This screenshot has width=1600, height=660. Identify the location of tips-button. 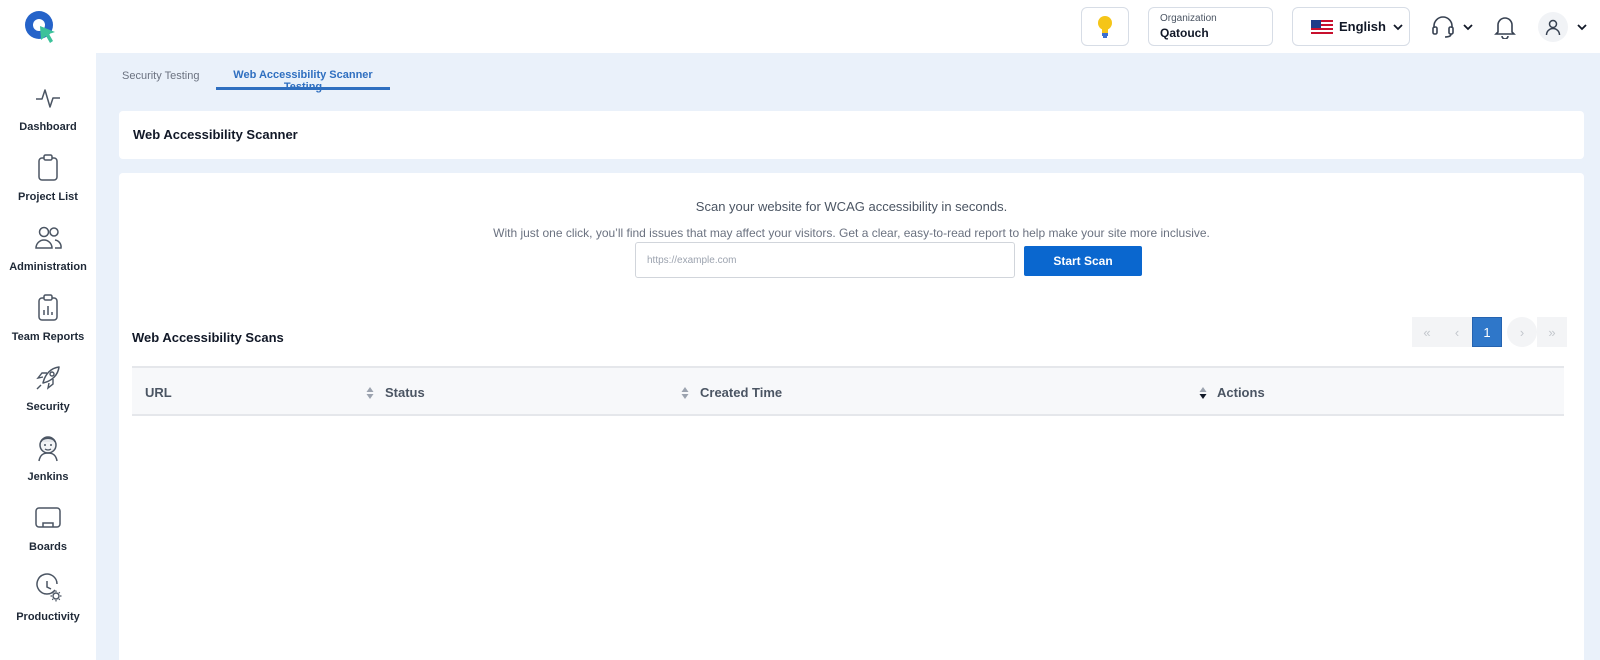
(1105, 26).